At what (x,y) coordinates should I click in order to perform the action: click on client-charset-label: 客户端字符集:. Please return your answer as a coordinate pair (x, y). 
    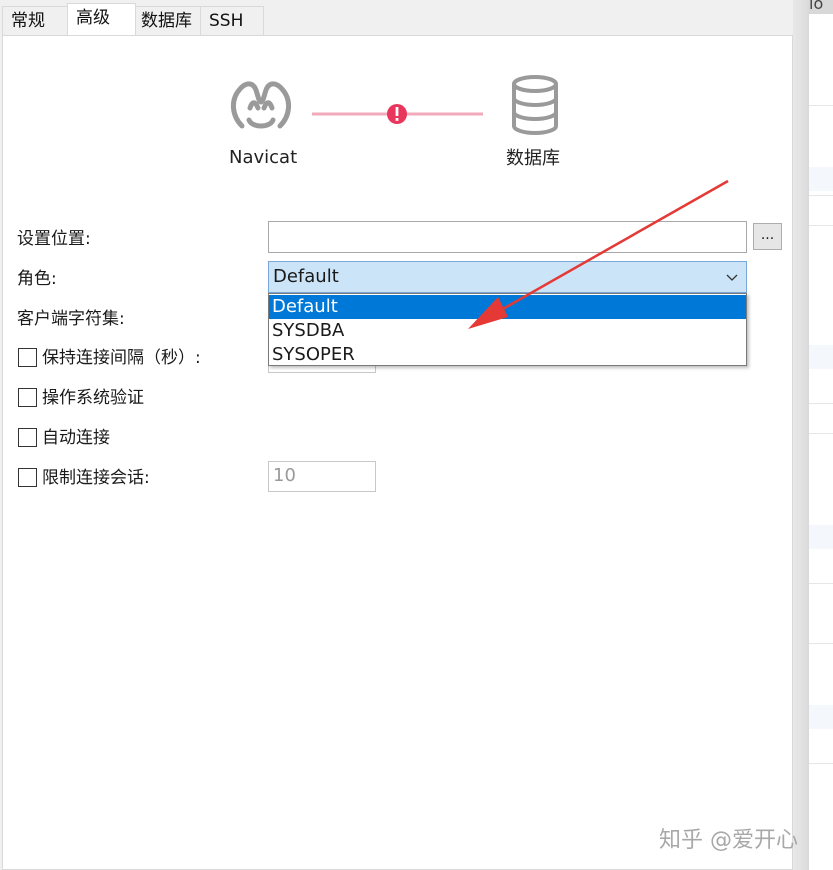
    Looking at the image, I should click on (71, 319).